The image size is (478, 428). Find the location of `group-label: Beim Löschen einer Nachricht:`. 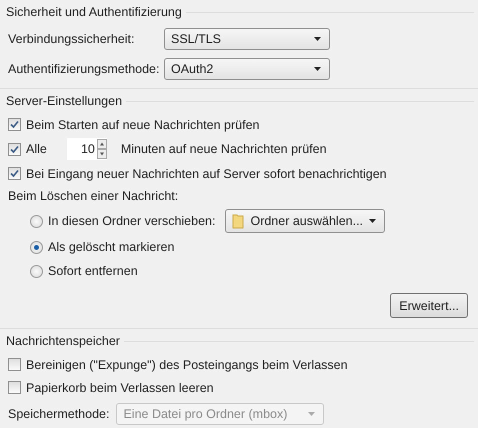

group-label: Beim Löschen einer Nachricht: is located at coordinates (93, 196).